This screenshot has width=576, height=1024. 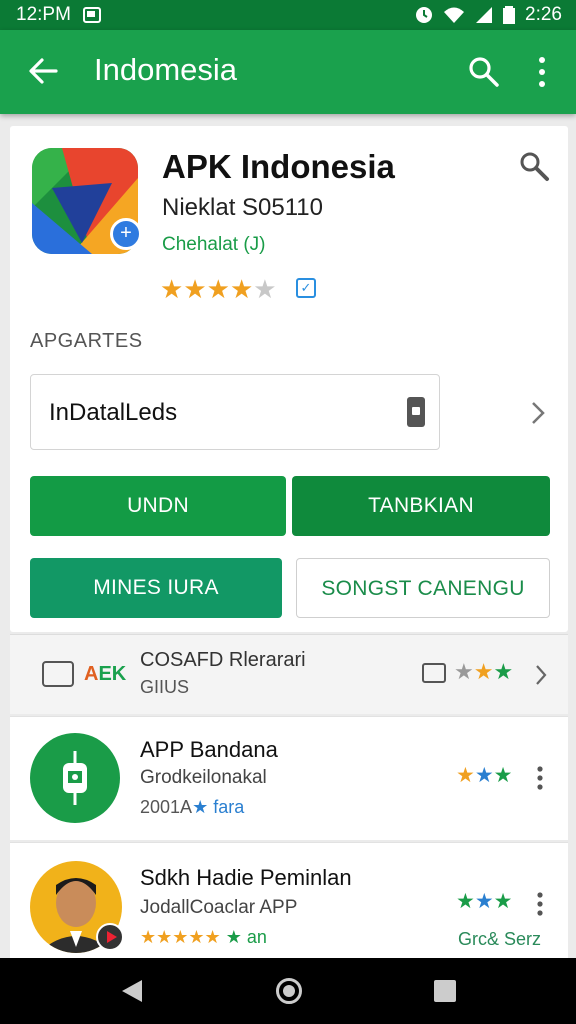 I want to click on folder-icon, so click(x=58, y=674).